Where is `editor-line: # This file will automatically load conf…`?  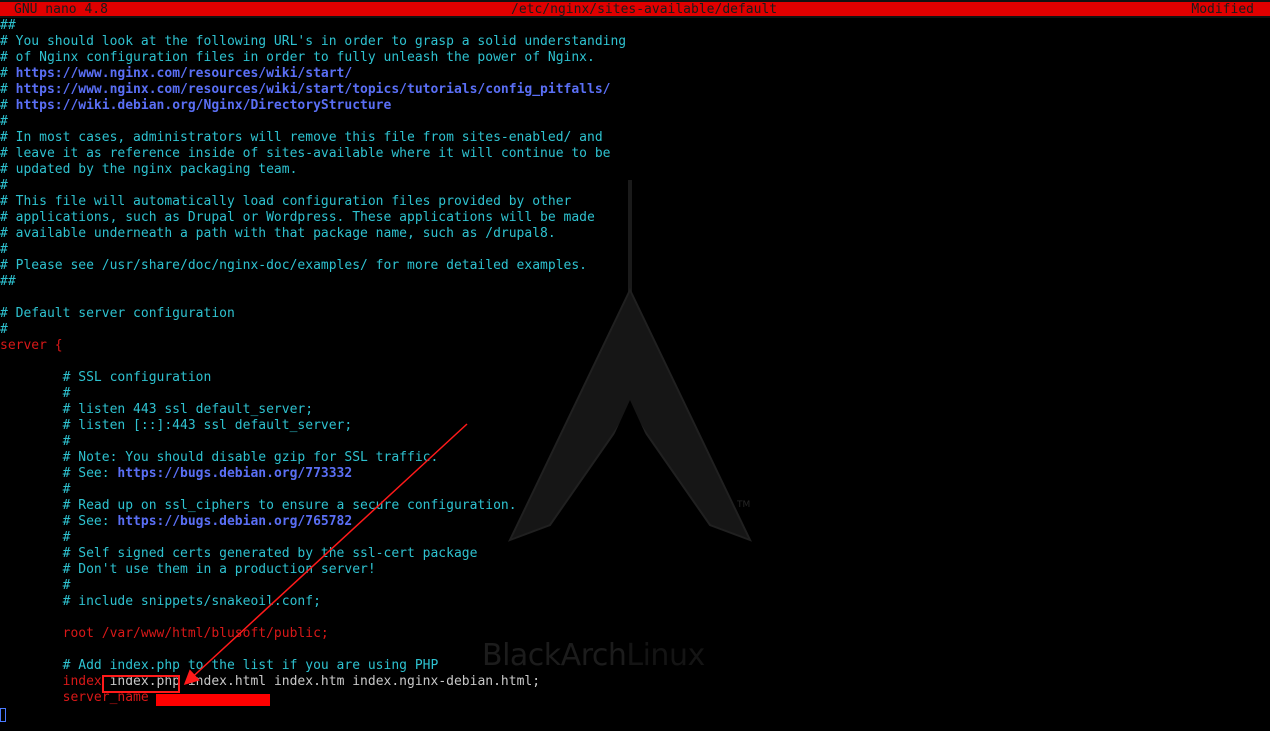 editor-line: # This file will automatically load conf… is located at coordinates (635, 202).